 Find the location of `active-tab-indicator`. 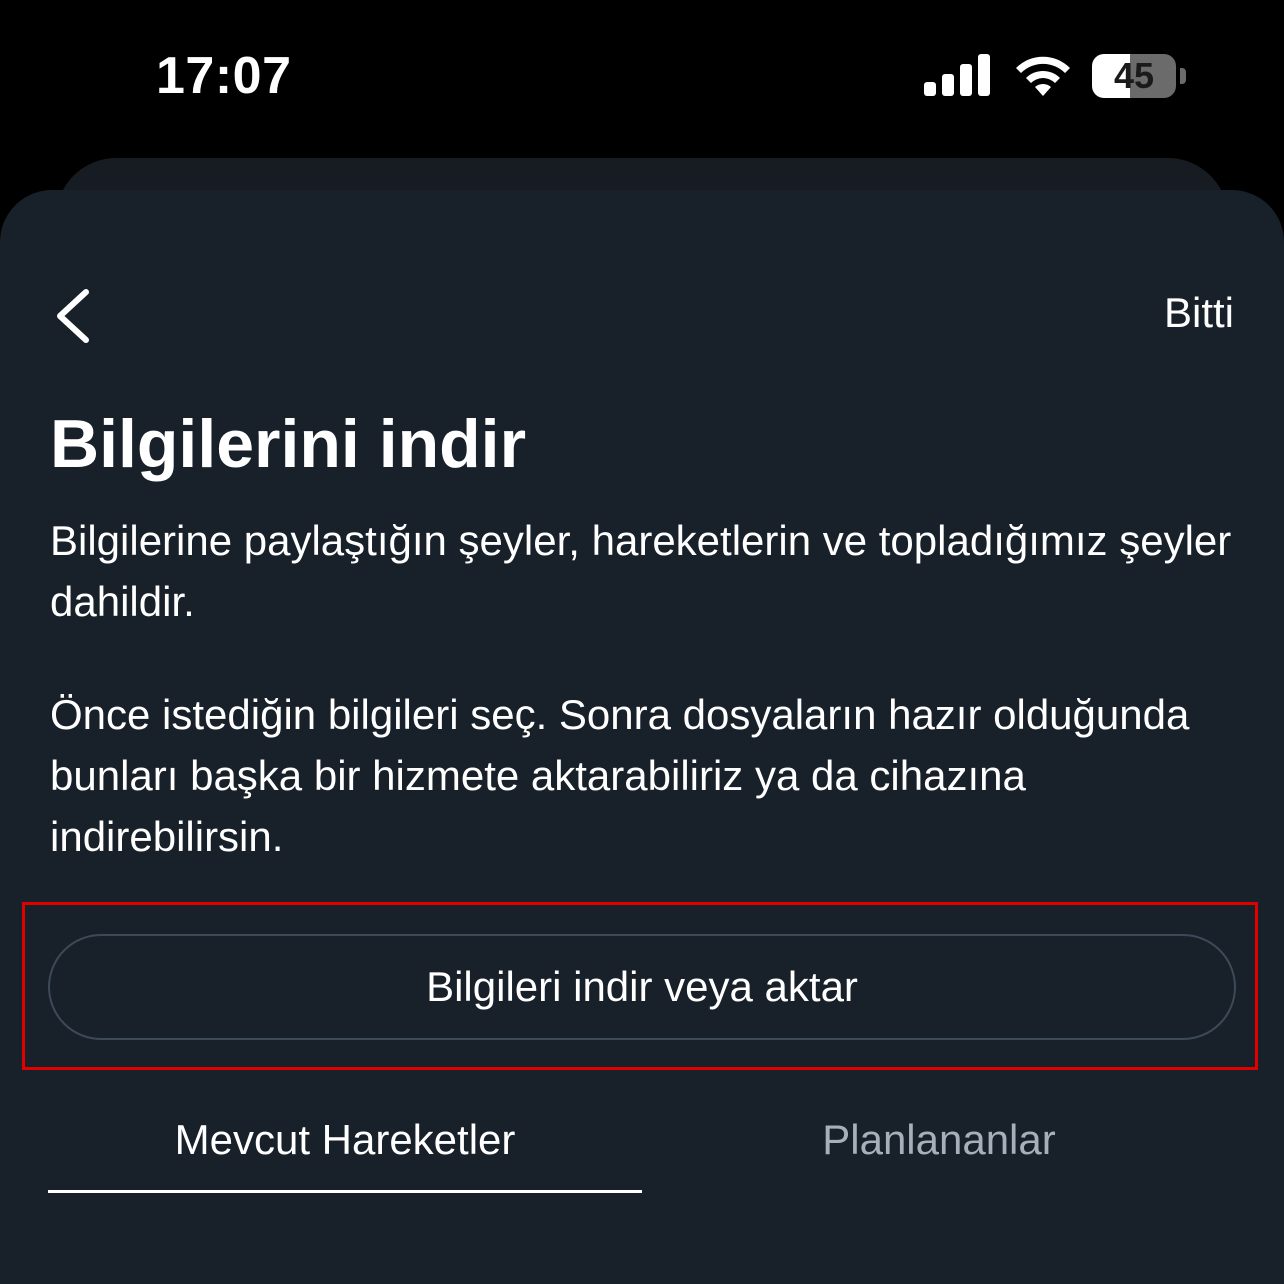

active-tab-indicator is located at coordinates (345, 1191).